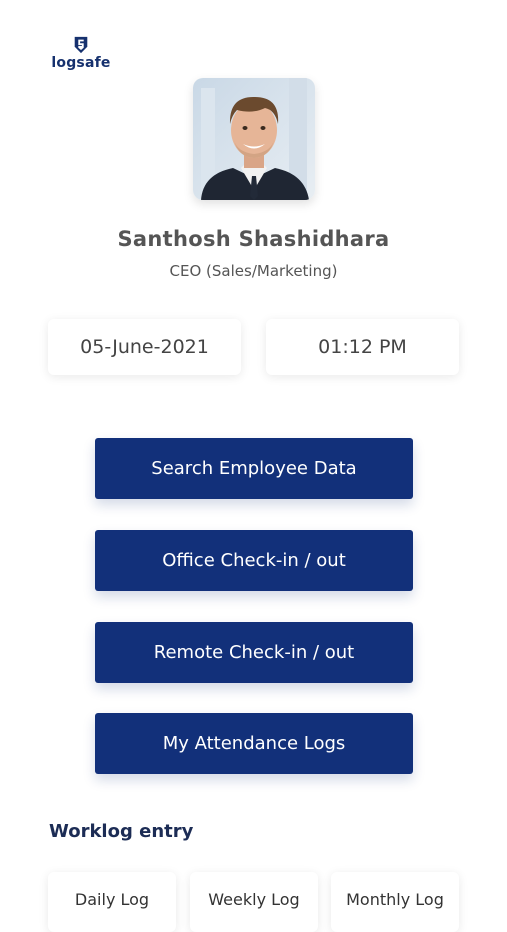  What do you see at coordinates (253, 271) in the screenshot?
I see `profile-role: CEO (Sales/Marketing)` at bounding box center [253, 271].